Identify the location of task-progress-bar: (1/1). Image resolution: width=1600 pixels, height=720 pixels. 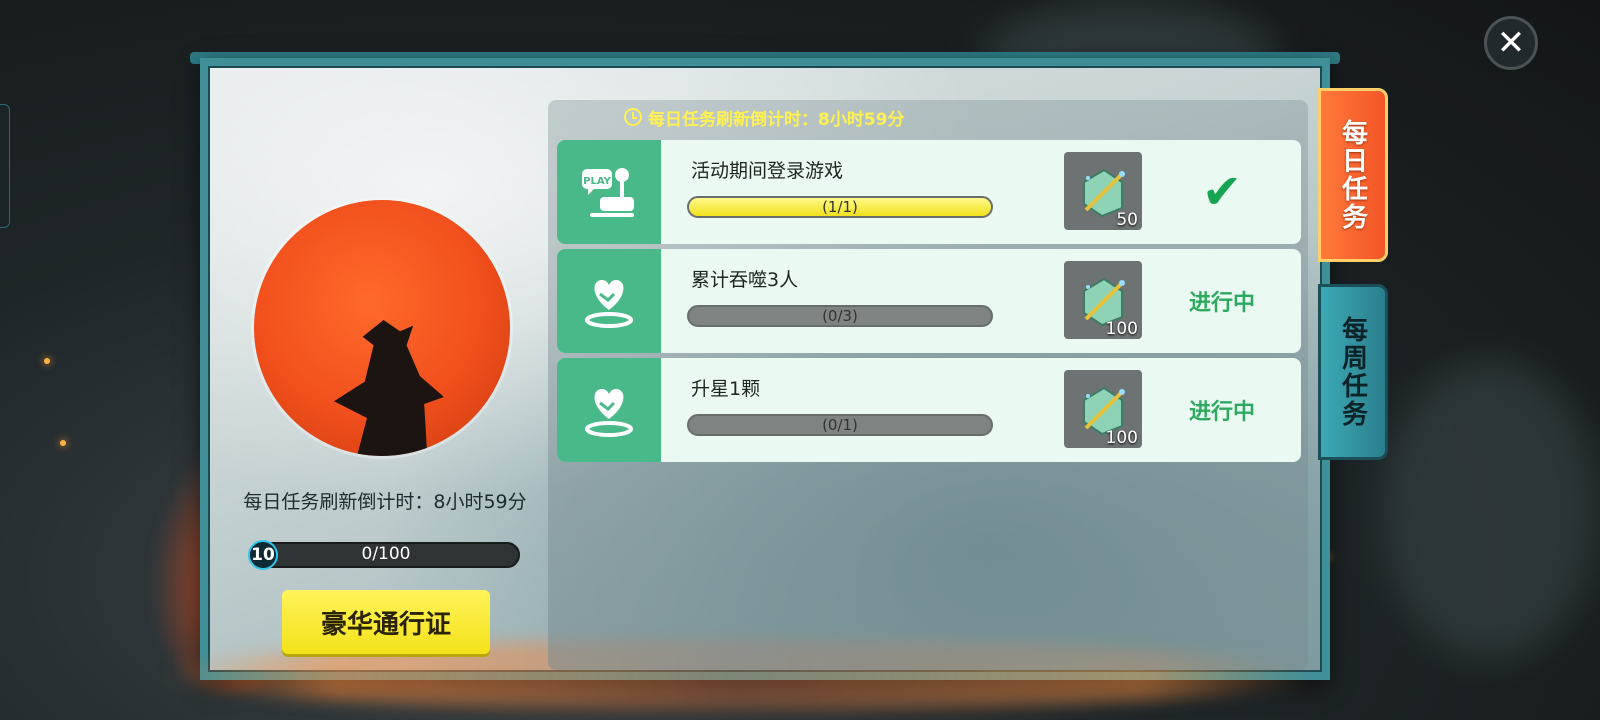
(840, 207).